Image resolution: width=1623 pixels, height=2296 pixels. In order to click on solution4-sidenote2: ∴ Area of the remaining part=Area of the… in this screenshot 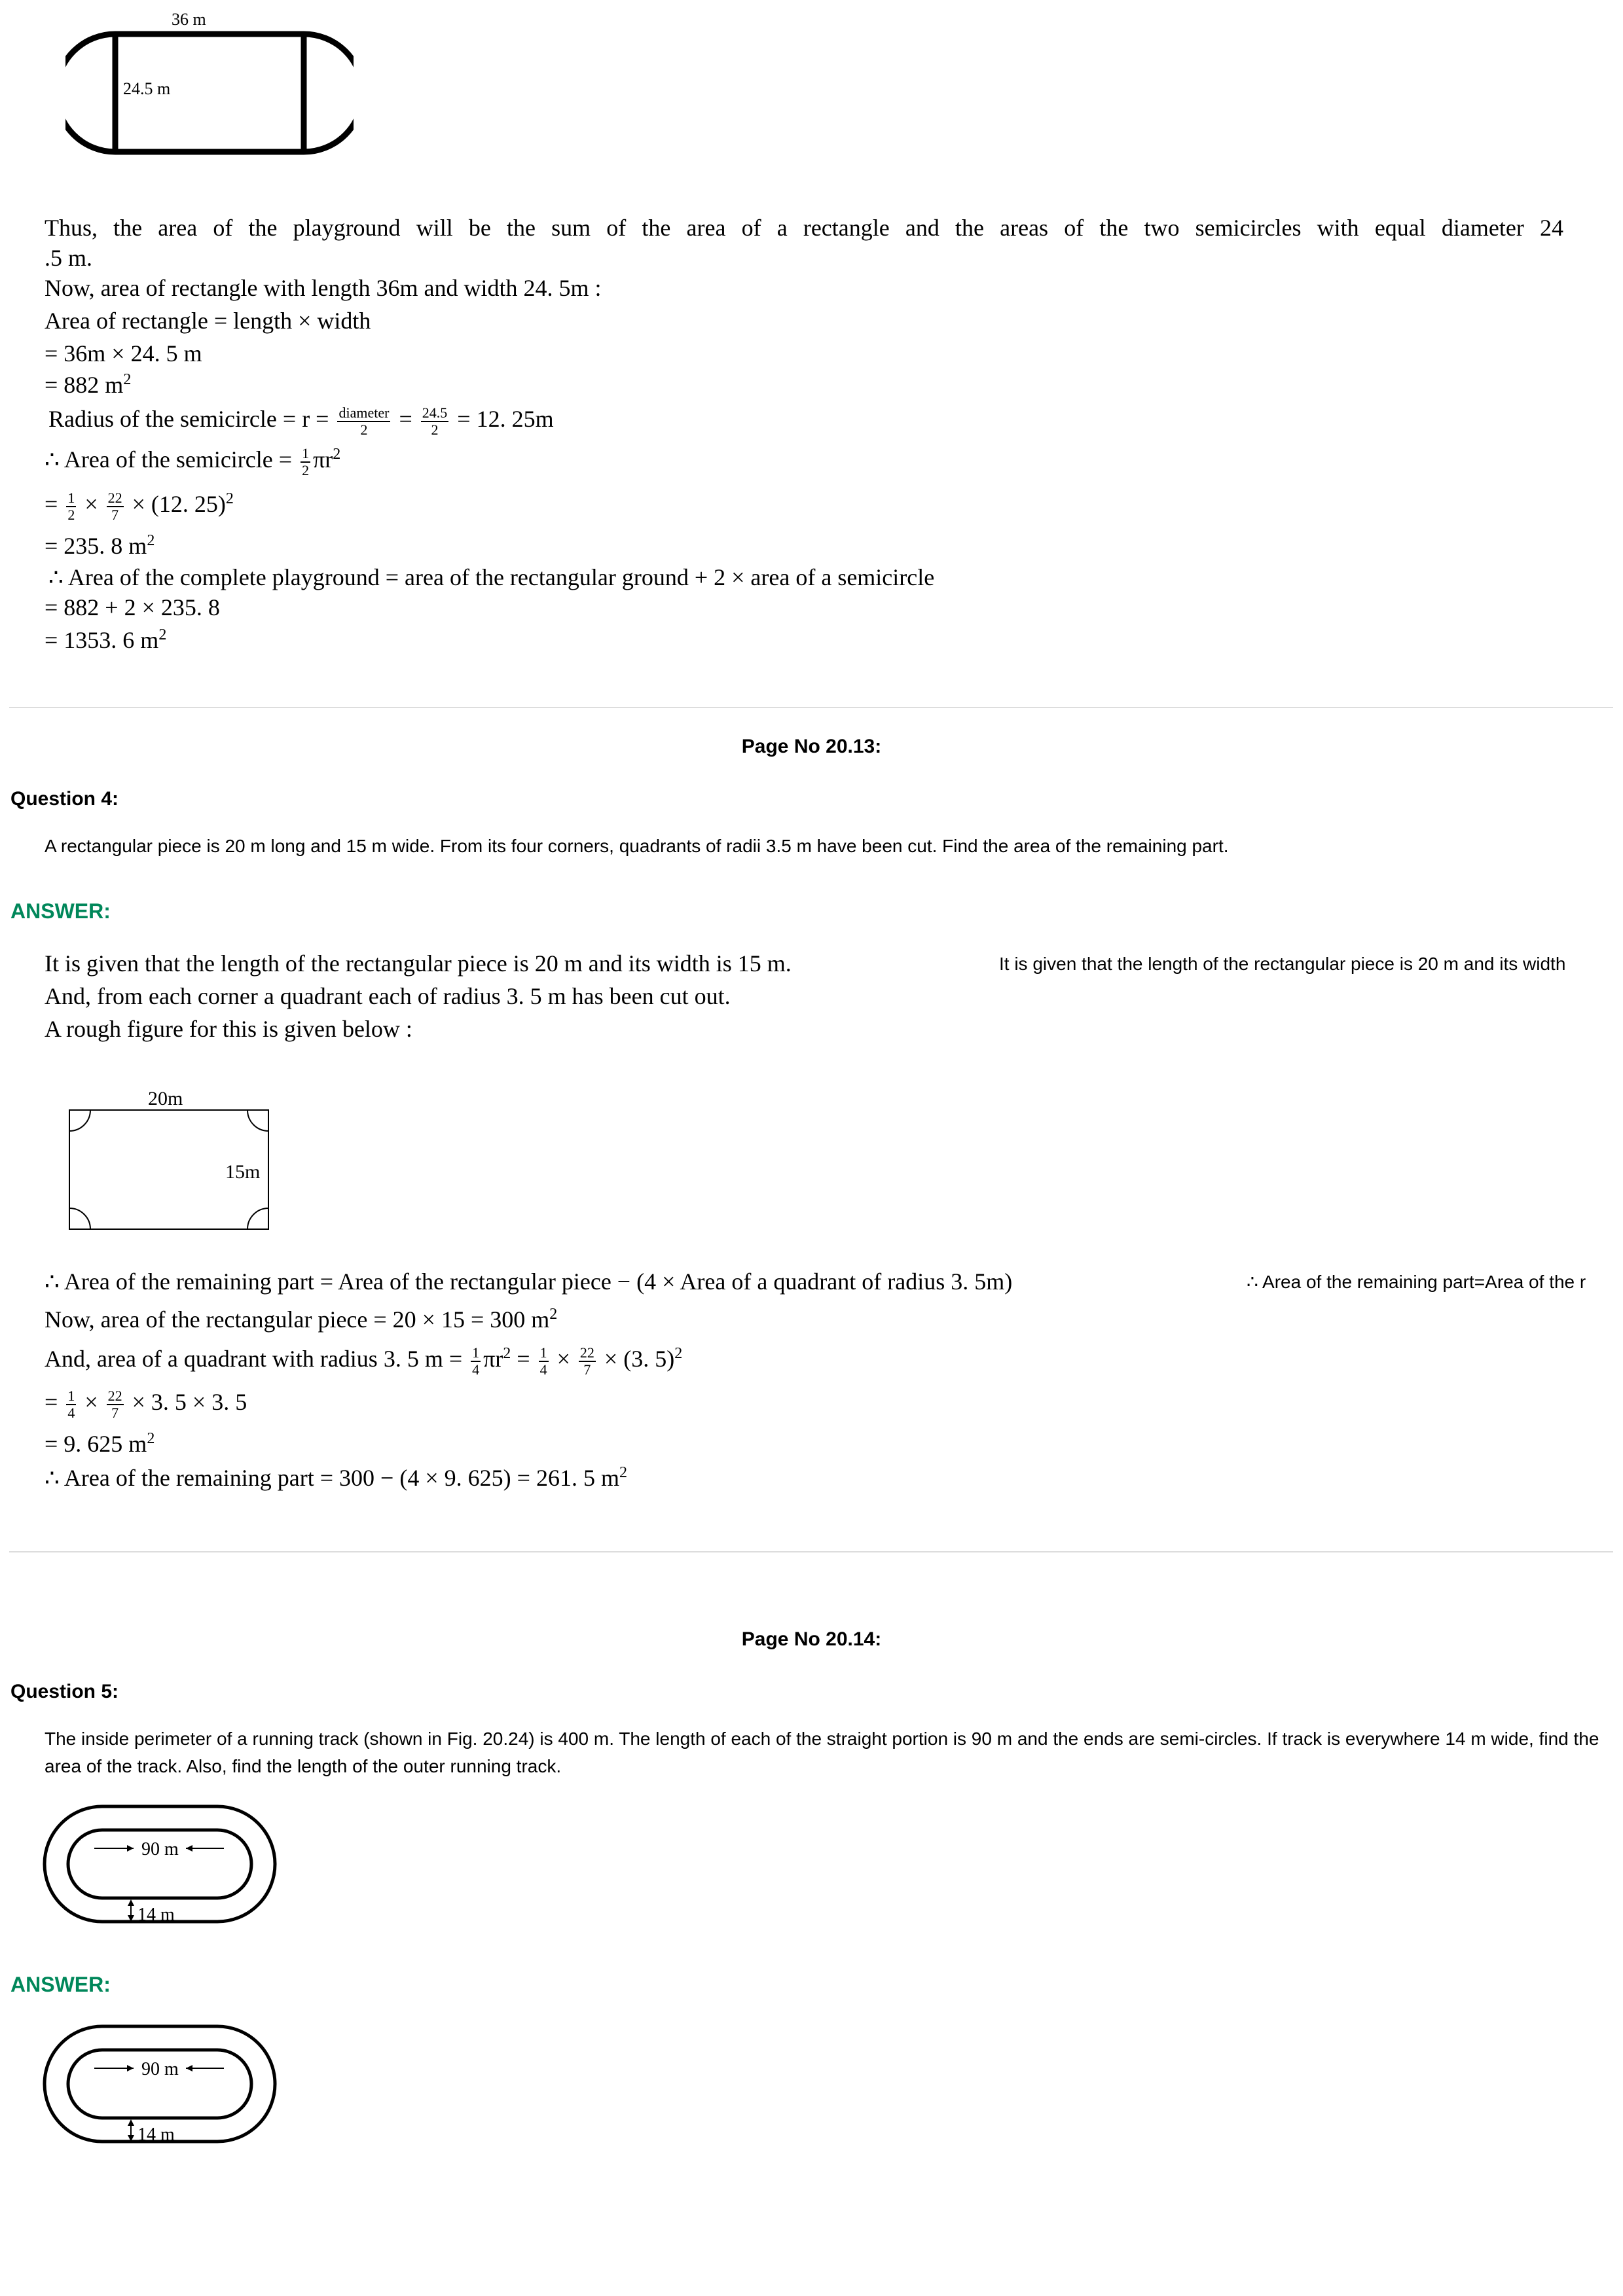, I will do `click(1416, 1282)`.